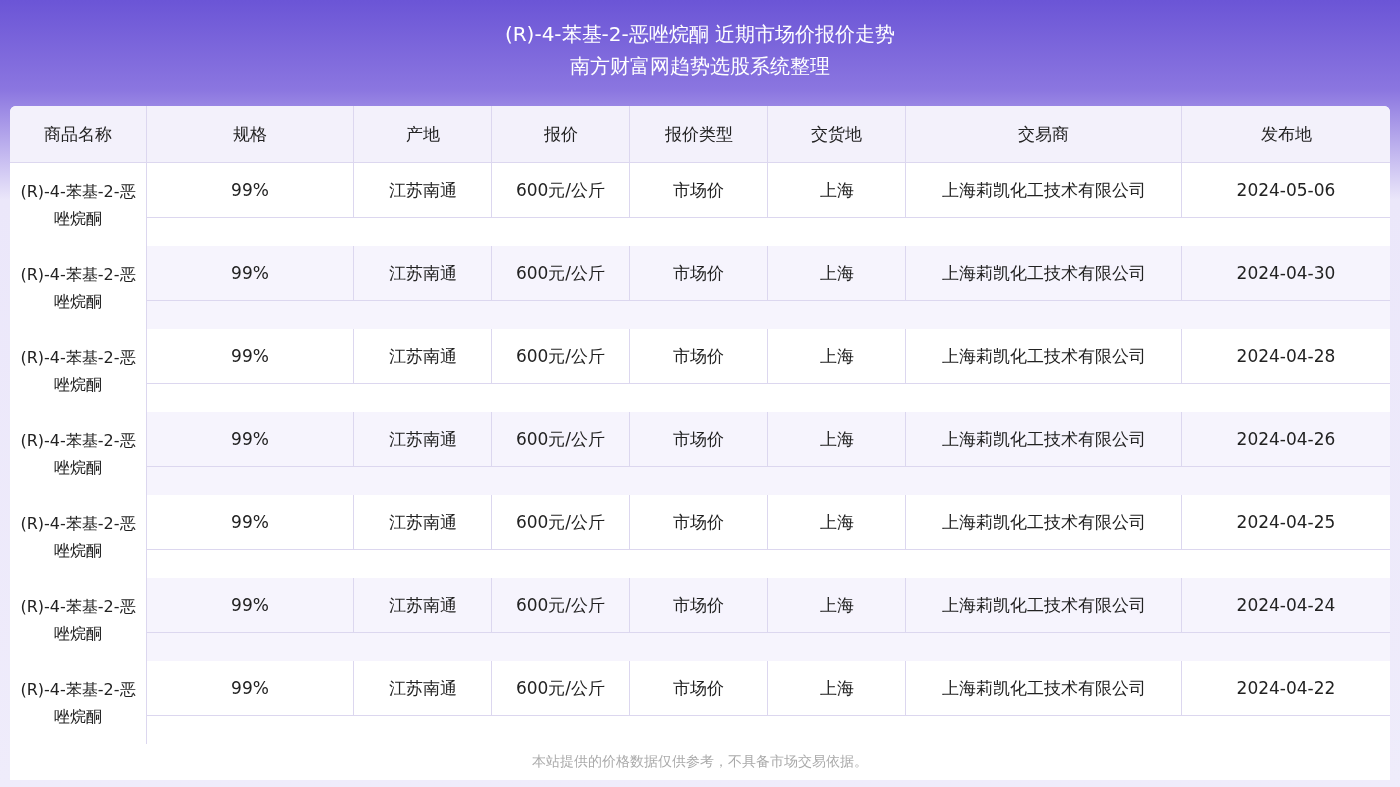 This screenshot has height=787, width=1400. Describe the element at coordinates (1286, 273) in the screenshot. I see `table-cell-text: 2024-04-30` at that location.